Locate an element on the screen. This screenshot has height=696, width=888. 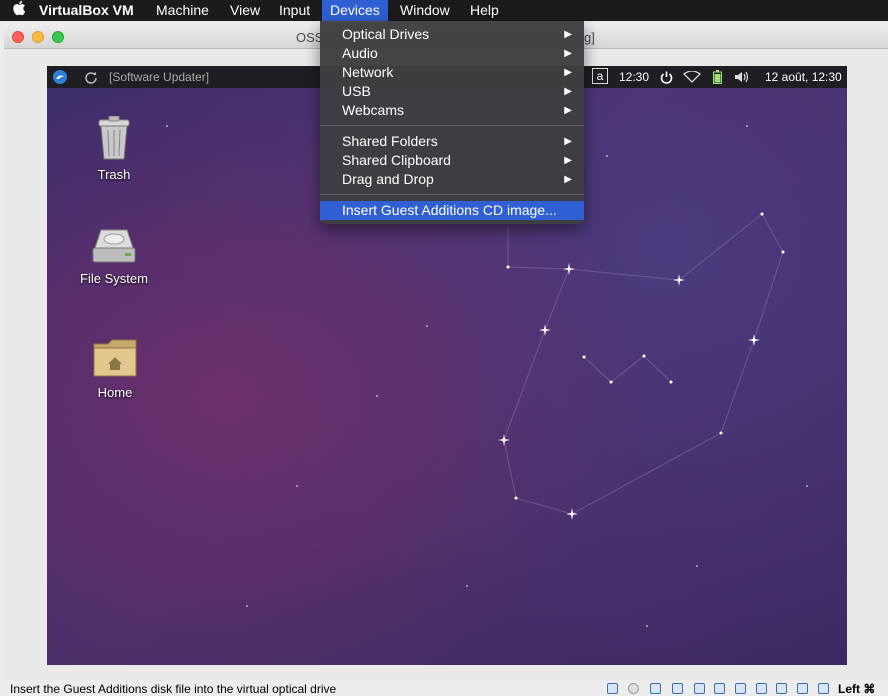
wifi-icon is located at coordinates (692, 77).